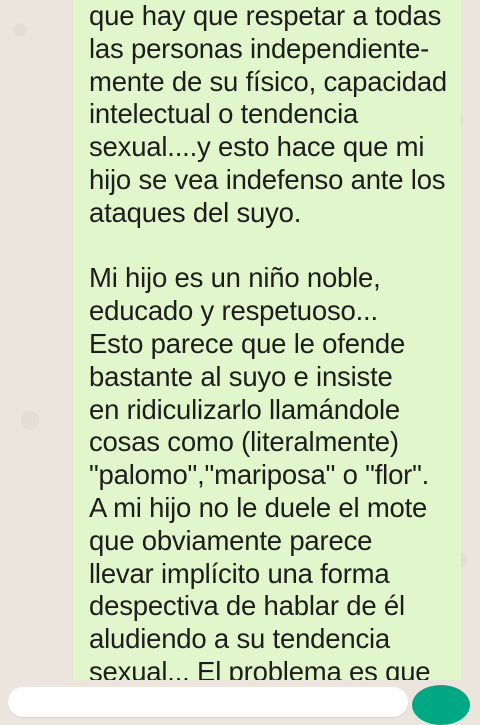 This screenshot has width=480, height=725. What do you see at coordinates (195, 212) in the screenshot?
I see `message-line: ataques del suyo.` at bounding box center [195, 212].